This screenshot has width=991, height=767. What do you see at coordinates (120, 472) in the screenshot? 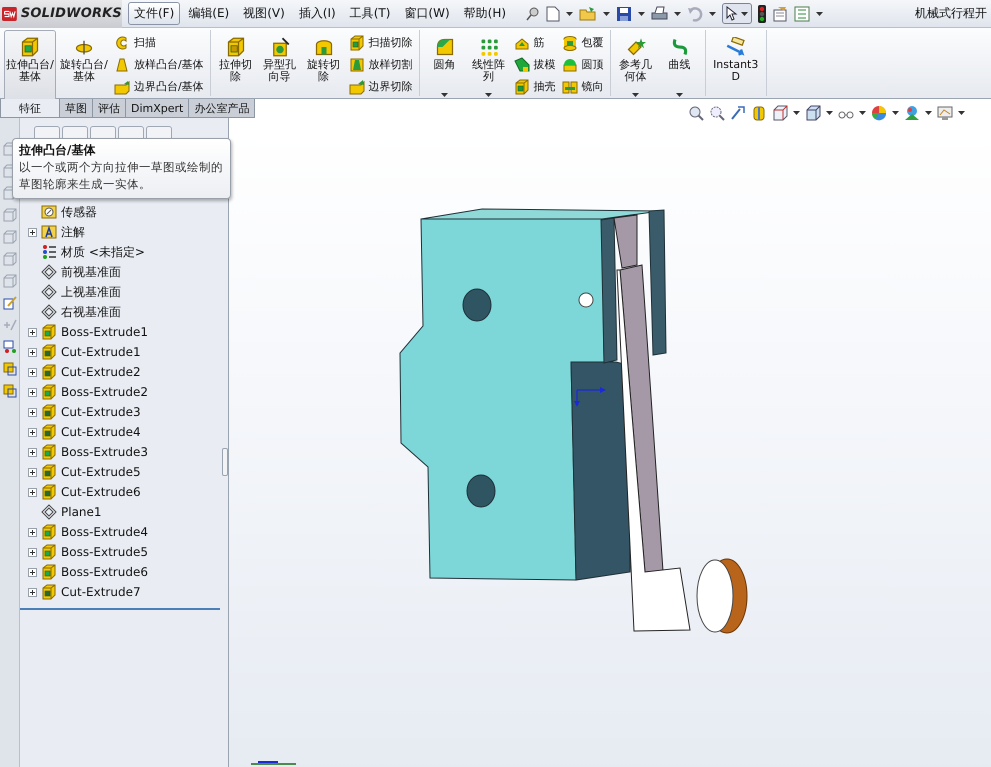
I see `tree-item: Cut-Extrude5` at bounding box center [120, 472].